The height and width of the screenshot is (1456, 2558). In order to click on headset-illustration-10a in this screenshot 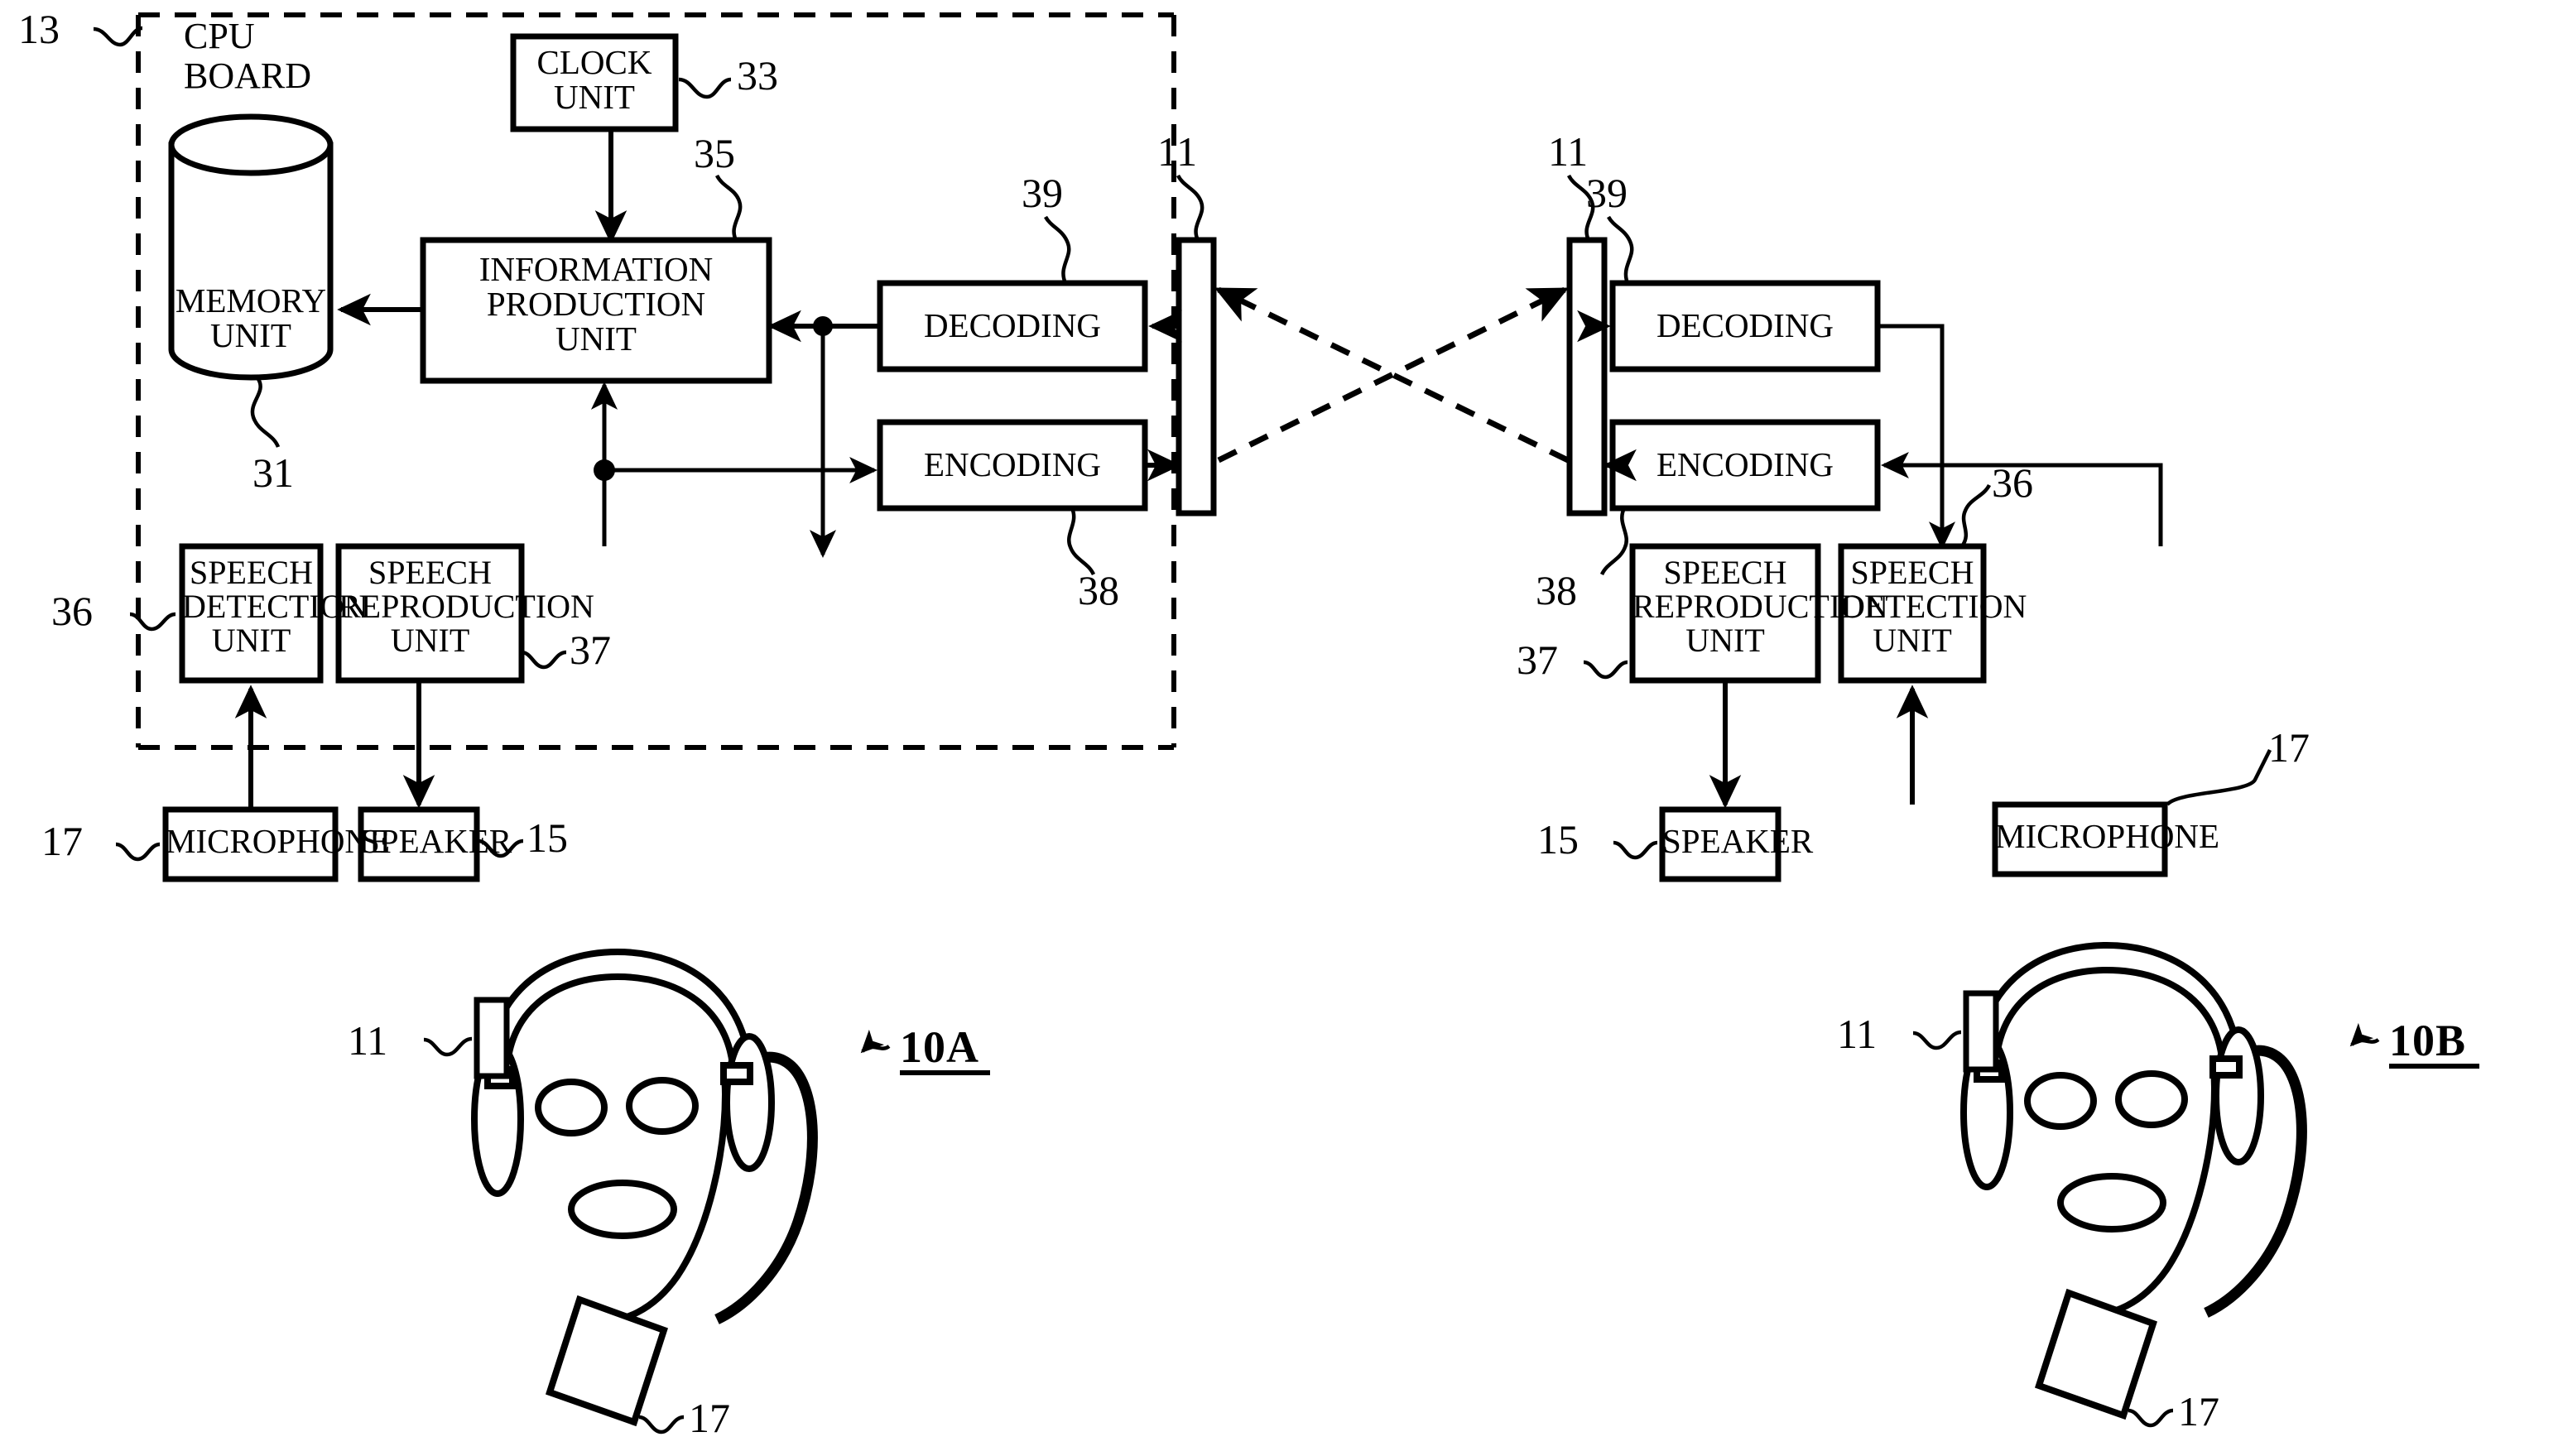, I will do `click(657, 1191)`.